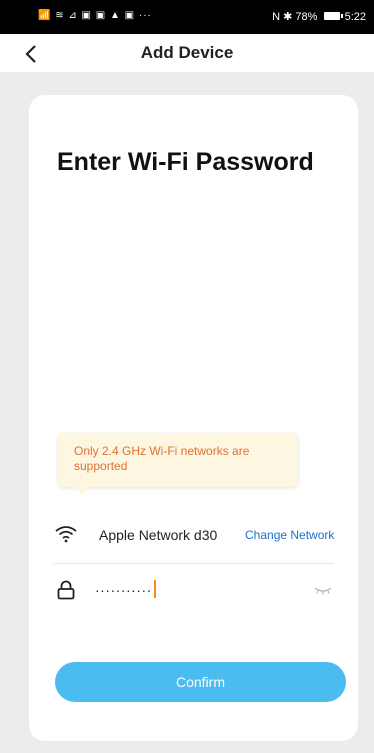 This screenshot has height=753, width=374. What do you see at coordinates (319, 16) in the screenshot?
I see `status-right-cluster: N ✱ 78% 5:22` at bounding box center [319, 16].